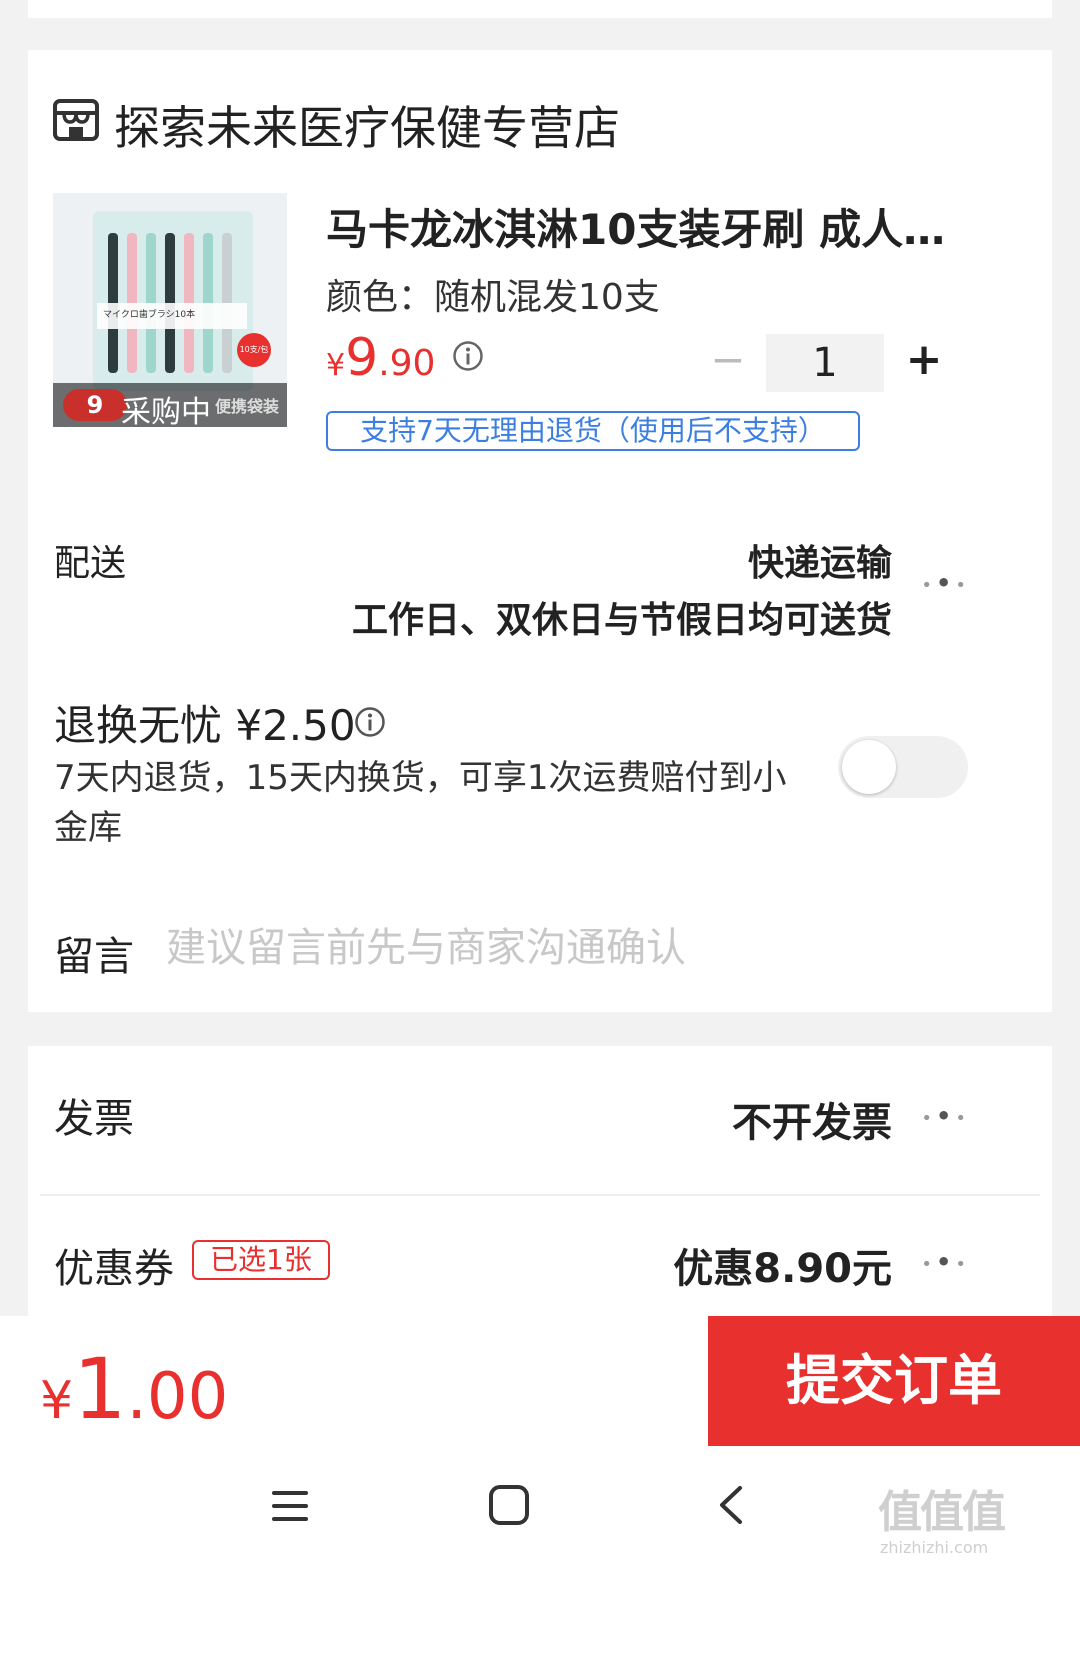 Image resolution: width=1080 pixels, height=1658 pixels. Describe the element at coordinates (593, 431) in the screenshot. I see `return-policy-tag: 支持7天无理由退货（使用后不支持）` at that location.